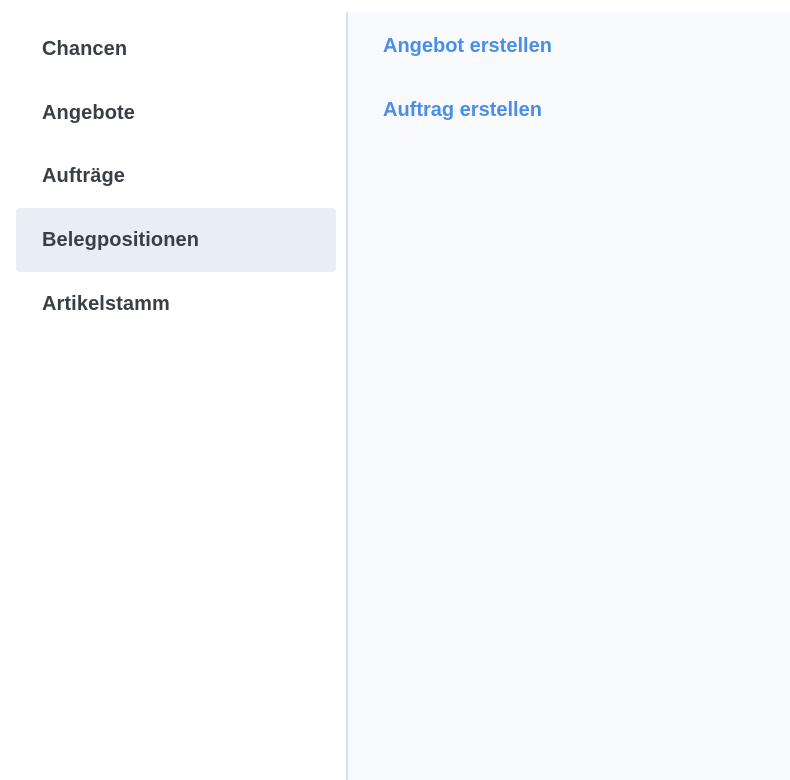 This screenshot has width=790, height=780. What do you see at coordinates (462, 110) in the screenshot?
I see `create-order-link: Auftrag erstellen` at bounding box center [462, 110].